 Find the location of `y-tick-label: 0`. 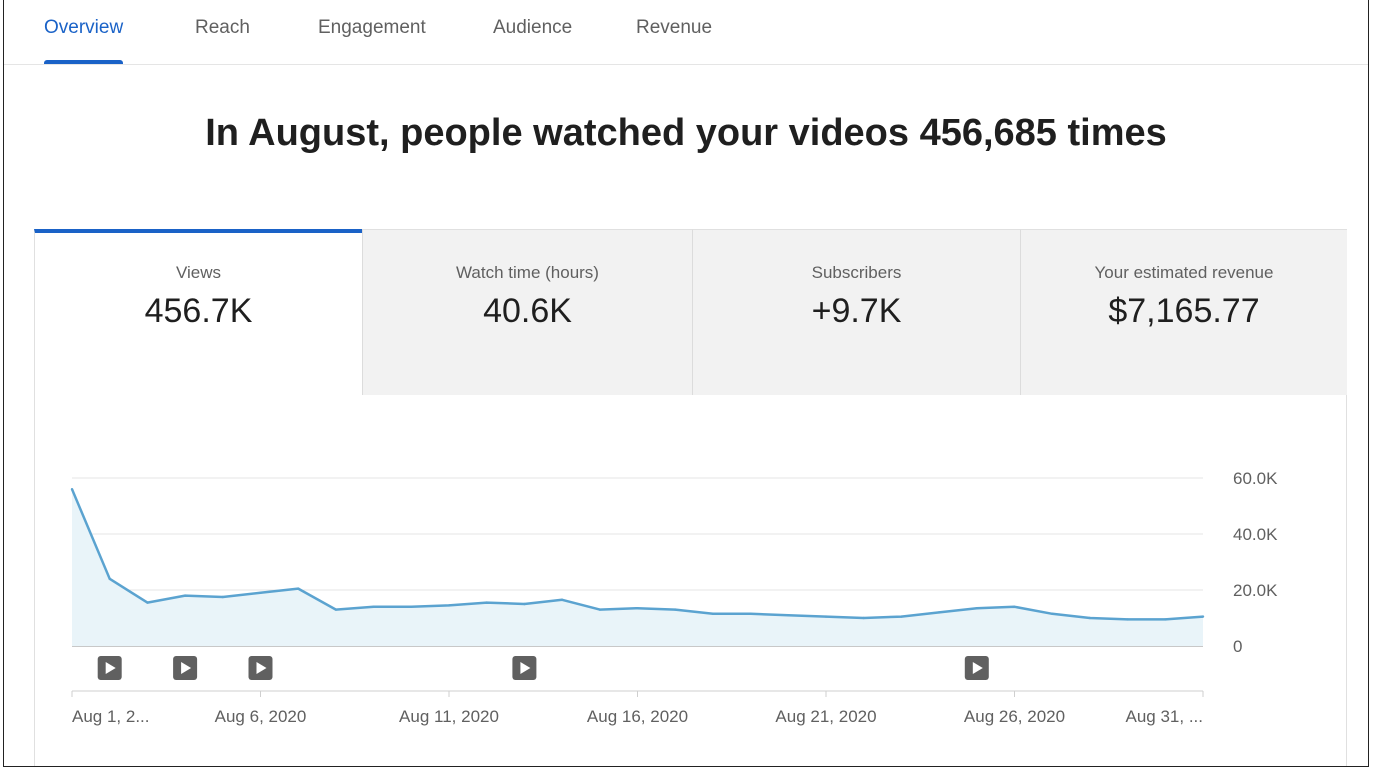

y-tick-label: 0 is located at coordinates (1237, 646).